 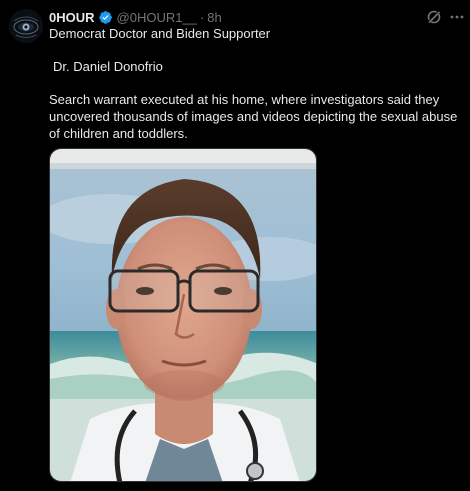 What do you see at coordinates (434, 17) in the screenshot?
I see `grok-icon` at bounding box center [434, 17].